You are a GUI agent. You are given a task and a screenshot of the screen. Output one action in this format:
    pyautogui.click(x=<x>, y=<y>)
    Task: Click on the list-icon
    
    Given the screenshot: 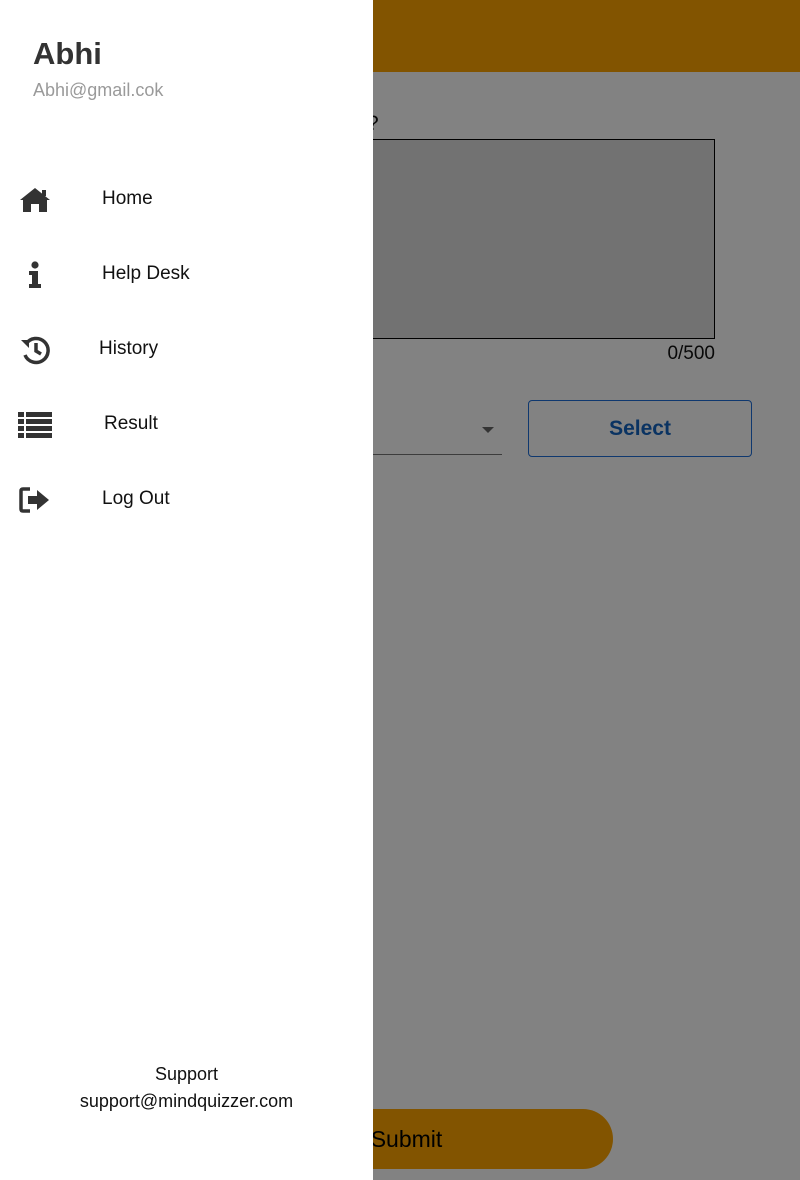 What is the action you would take?
    pyautogui.click(x=35, y=425)
    